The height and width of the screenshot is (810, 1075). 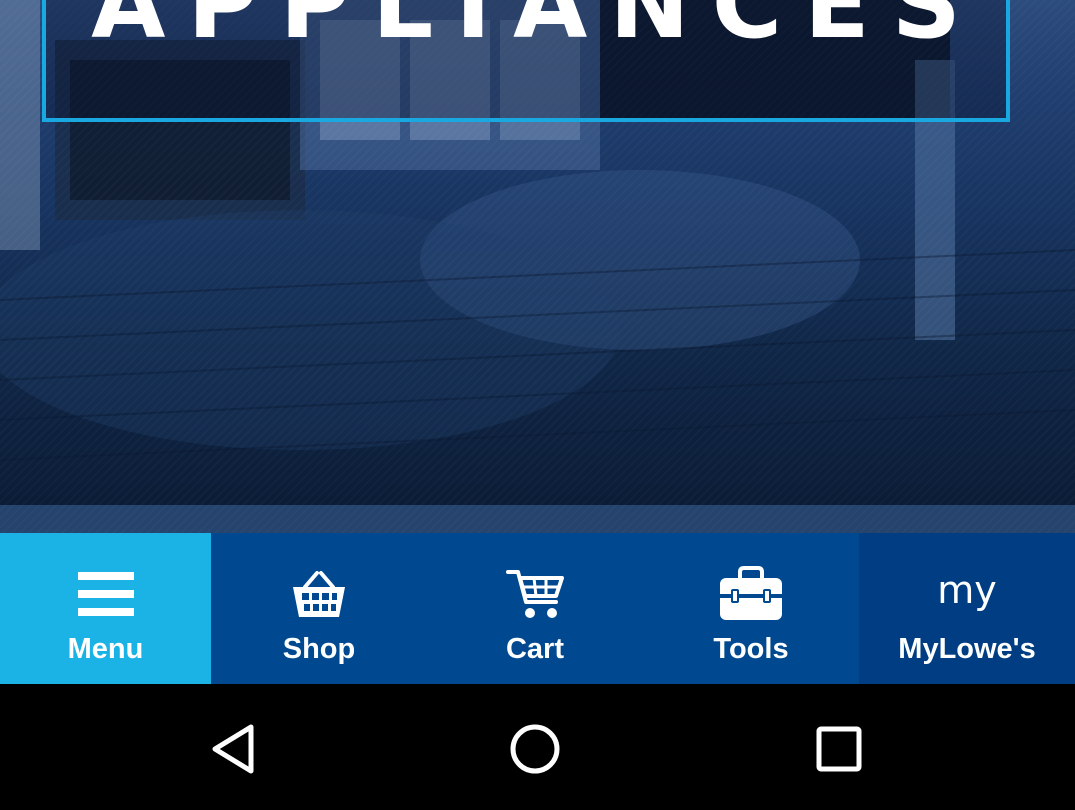 I want to click on my-logo-icon: my, so click(x=967, y=594).